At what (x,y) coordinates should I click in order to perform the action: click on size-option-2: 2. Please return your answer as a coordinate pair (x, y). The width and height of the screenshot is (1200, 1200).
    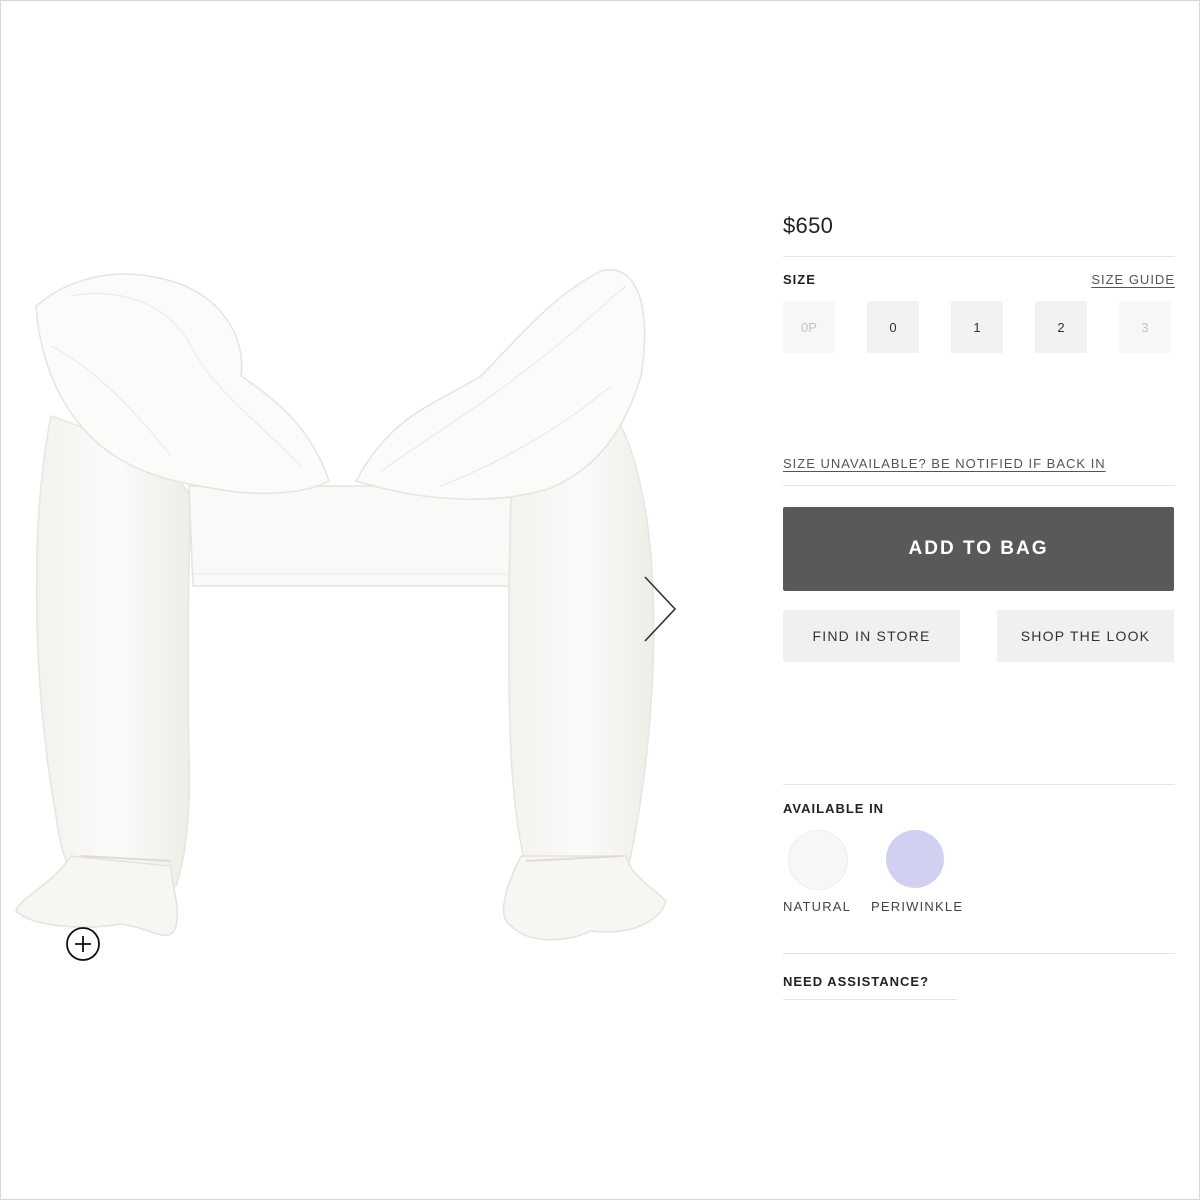
    Looking at the image, I should click on (1061, 327).